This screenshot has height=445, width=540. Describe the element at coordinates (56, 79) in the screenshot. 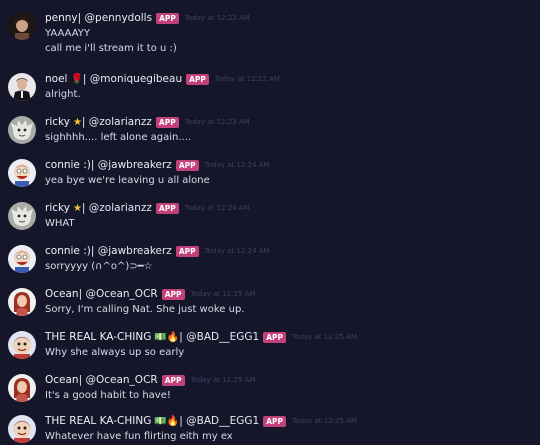

I see `username: noel` at that location.